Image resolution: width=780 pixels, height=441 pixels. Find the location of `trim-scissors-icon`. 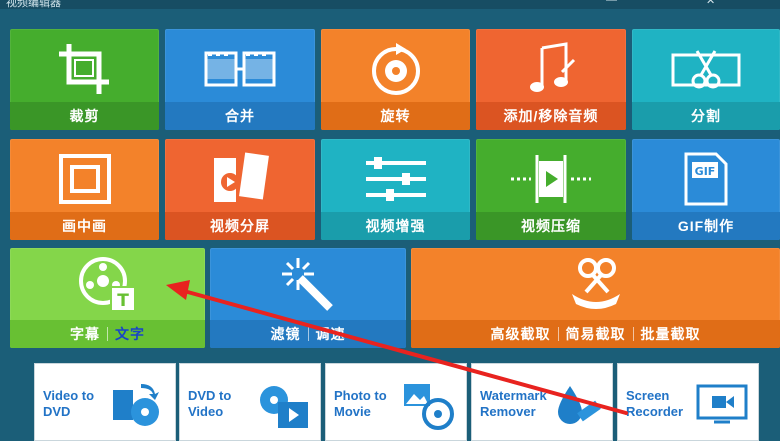

trim-scissors-icon is located at coordinates (595, 284).